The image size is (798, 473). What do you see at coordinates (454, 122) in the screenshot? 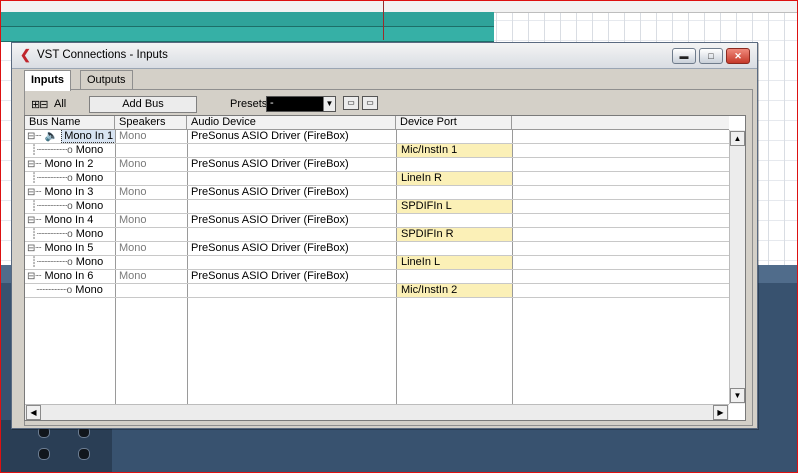
I see `header-device-port: Device Port` at bounding box center [454, 122].